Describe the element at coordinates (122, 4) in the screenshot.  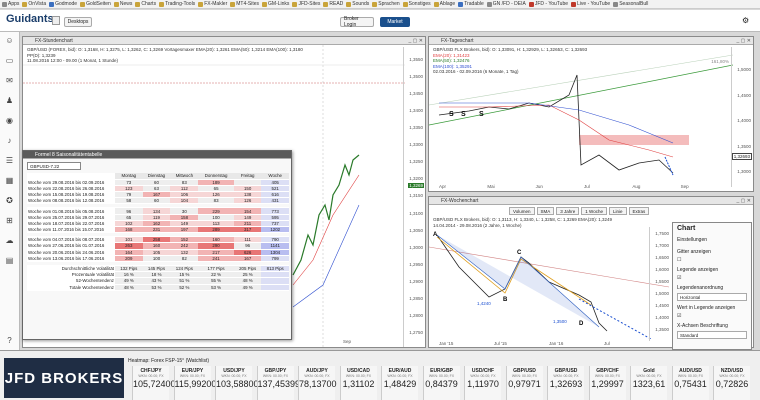
I see `bookmark-item: News` at that location.